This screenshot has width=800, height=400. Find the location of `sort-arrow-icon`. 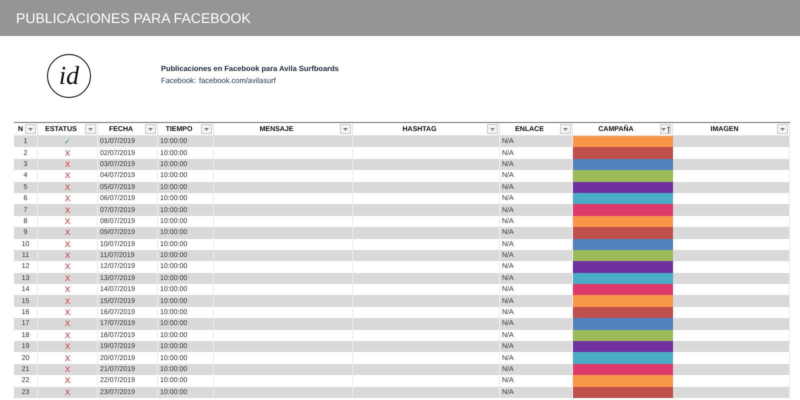

sort-arrow-icon is located at coordinates (668, 129).